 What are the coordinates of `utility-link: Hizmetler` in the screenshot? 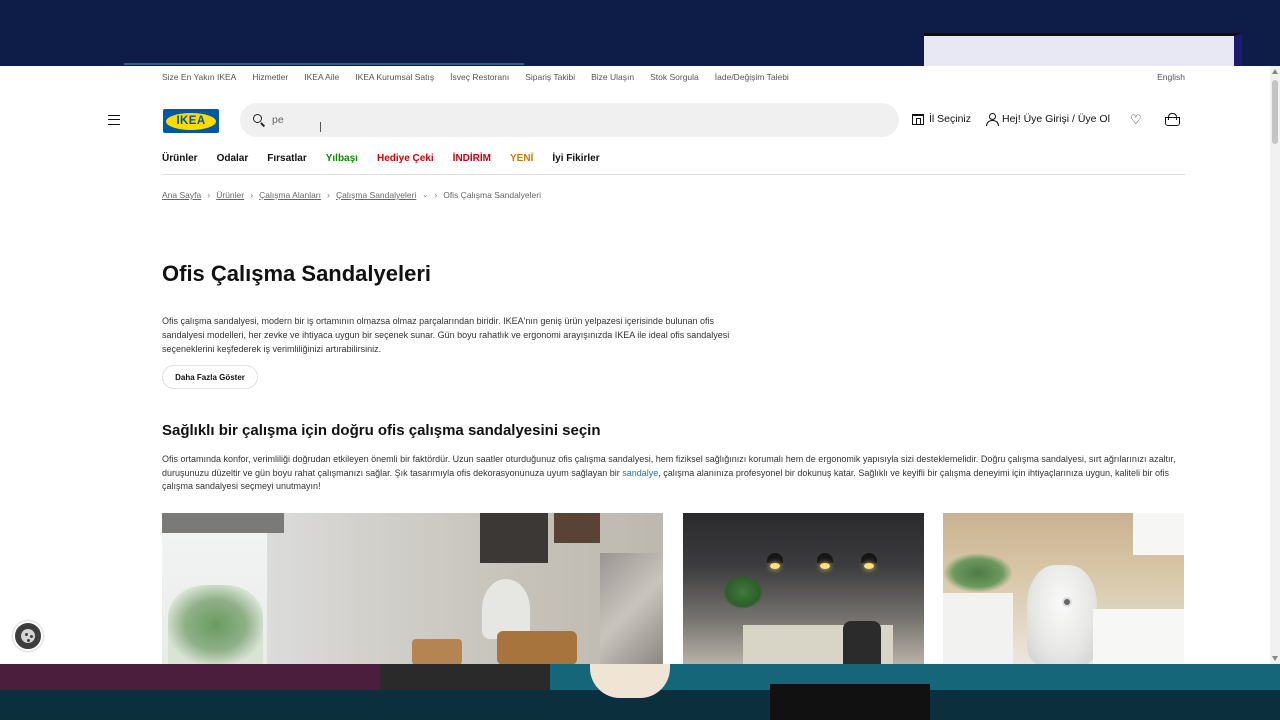 It's located at (270, 77).